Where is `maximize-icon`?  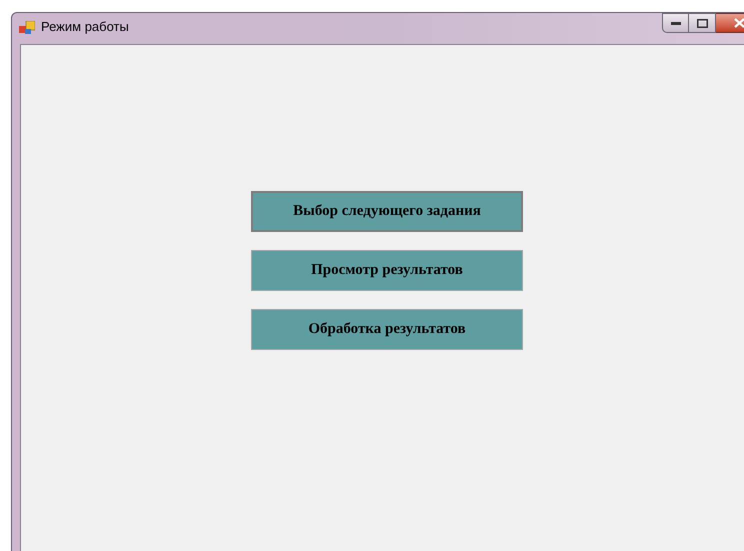 maximize-icon is located at coordinates (702, 23).